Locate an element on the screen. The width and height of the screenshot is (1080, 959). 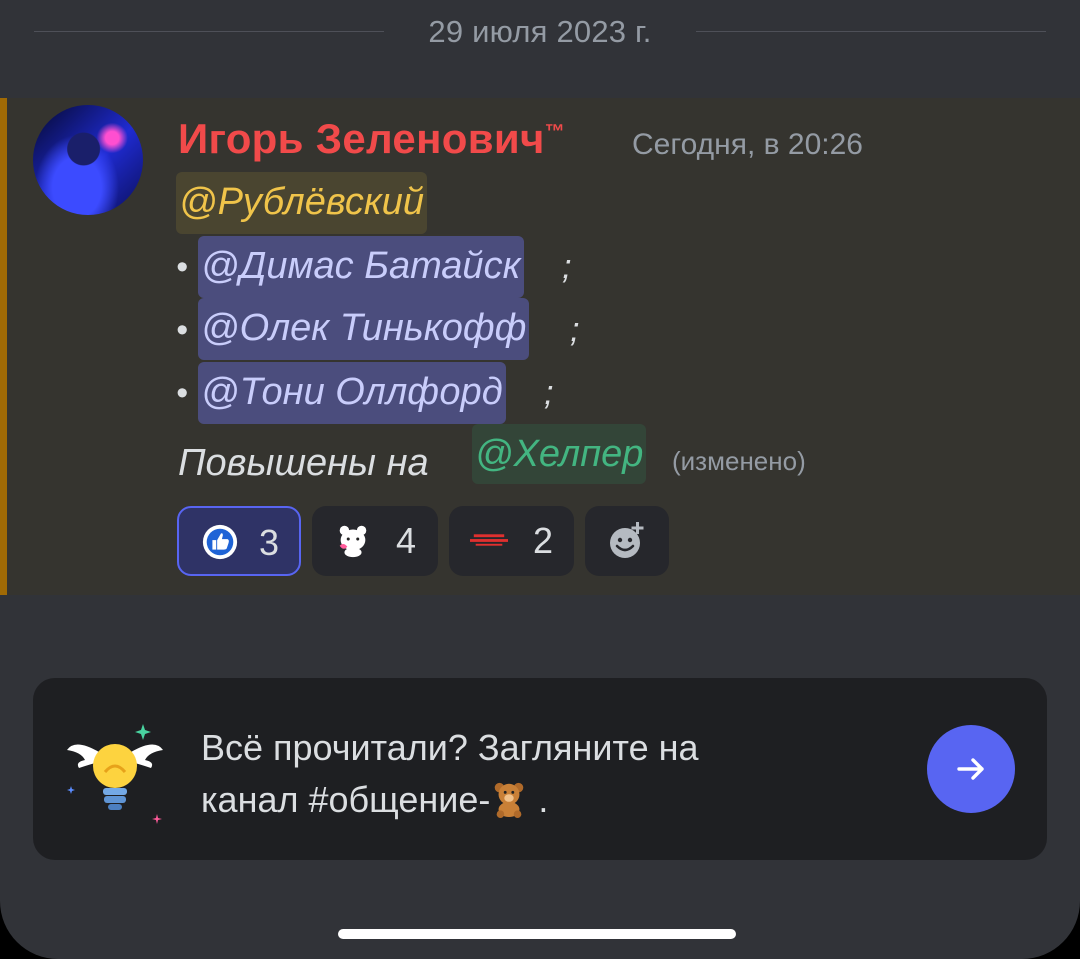
user-mention-dimas: @Димас Батайск is located at coordinates (361, 267).